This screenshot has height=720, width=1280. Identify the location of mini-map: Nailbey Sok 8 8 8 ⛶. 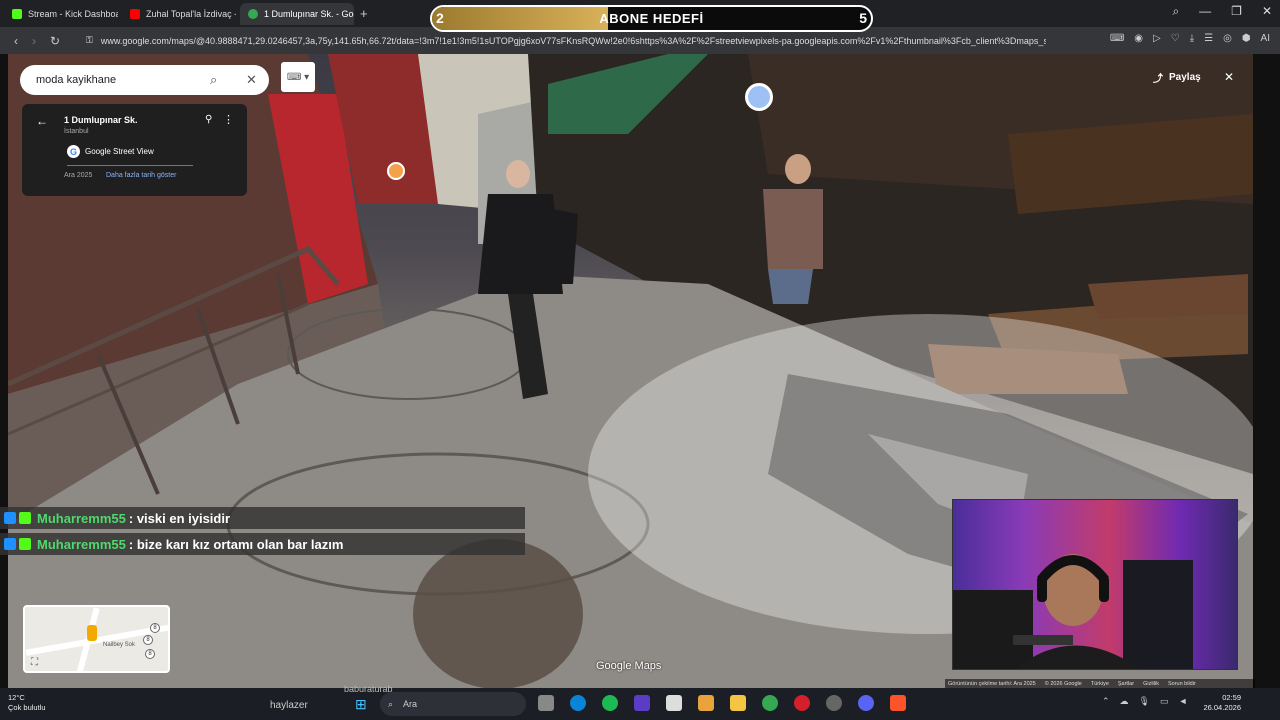
(96, 639).